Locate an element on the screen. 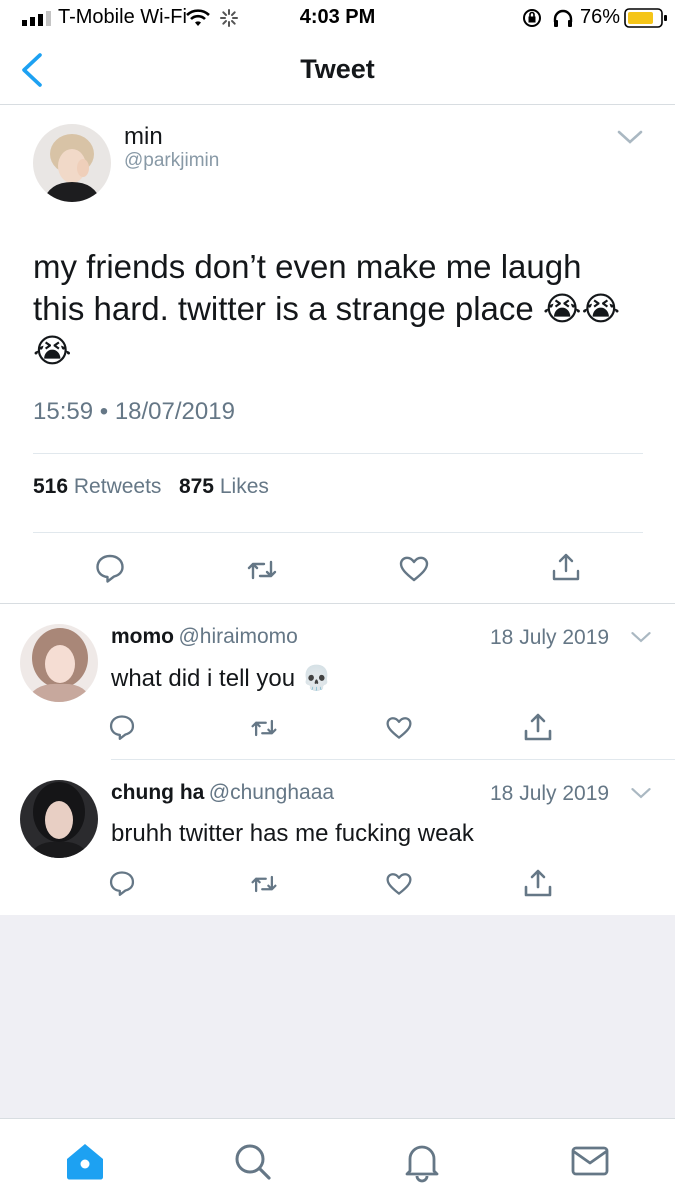 This screenshot has width=675, height=1201. headphones-icon is located at coordinates (563, 18).